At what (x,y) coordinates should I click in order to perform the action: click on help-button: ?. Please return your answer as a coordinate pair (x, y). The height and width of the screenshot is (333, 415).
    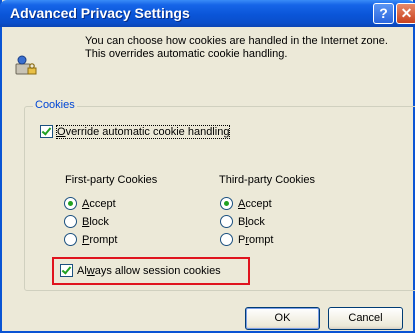
    Looking at the image, I should click on (383, 13).